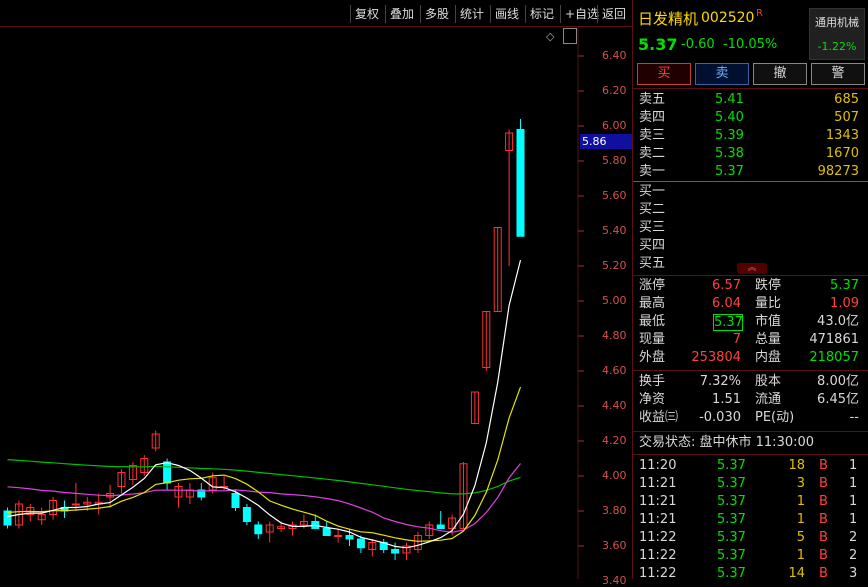  Describe the element at coordinates (800, 555) in the screenshot. I see `tick-volume: 1` at that location.